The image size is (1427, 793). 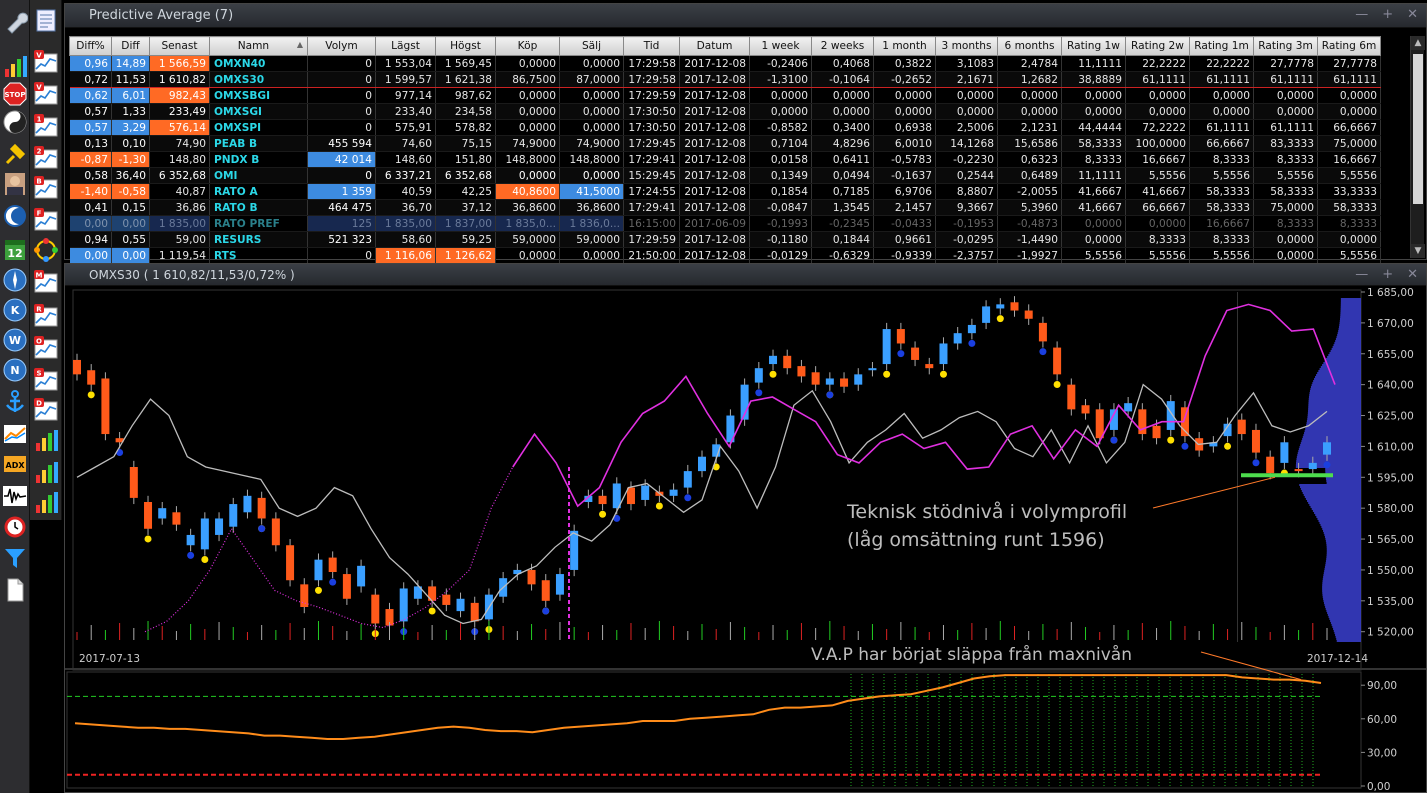 I want to click on chart-b-icon: B, so click(x=46, y=188).